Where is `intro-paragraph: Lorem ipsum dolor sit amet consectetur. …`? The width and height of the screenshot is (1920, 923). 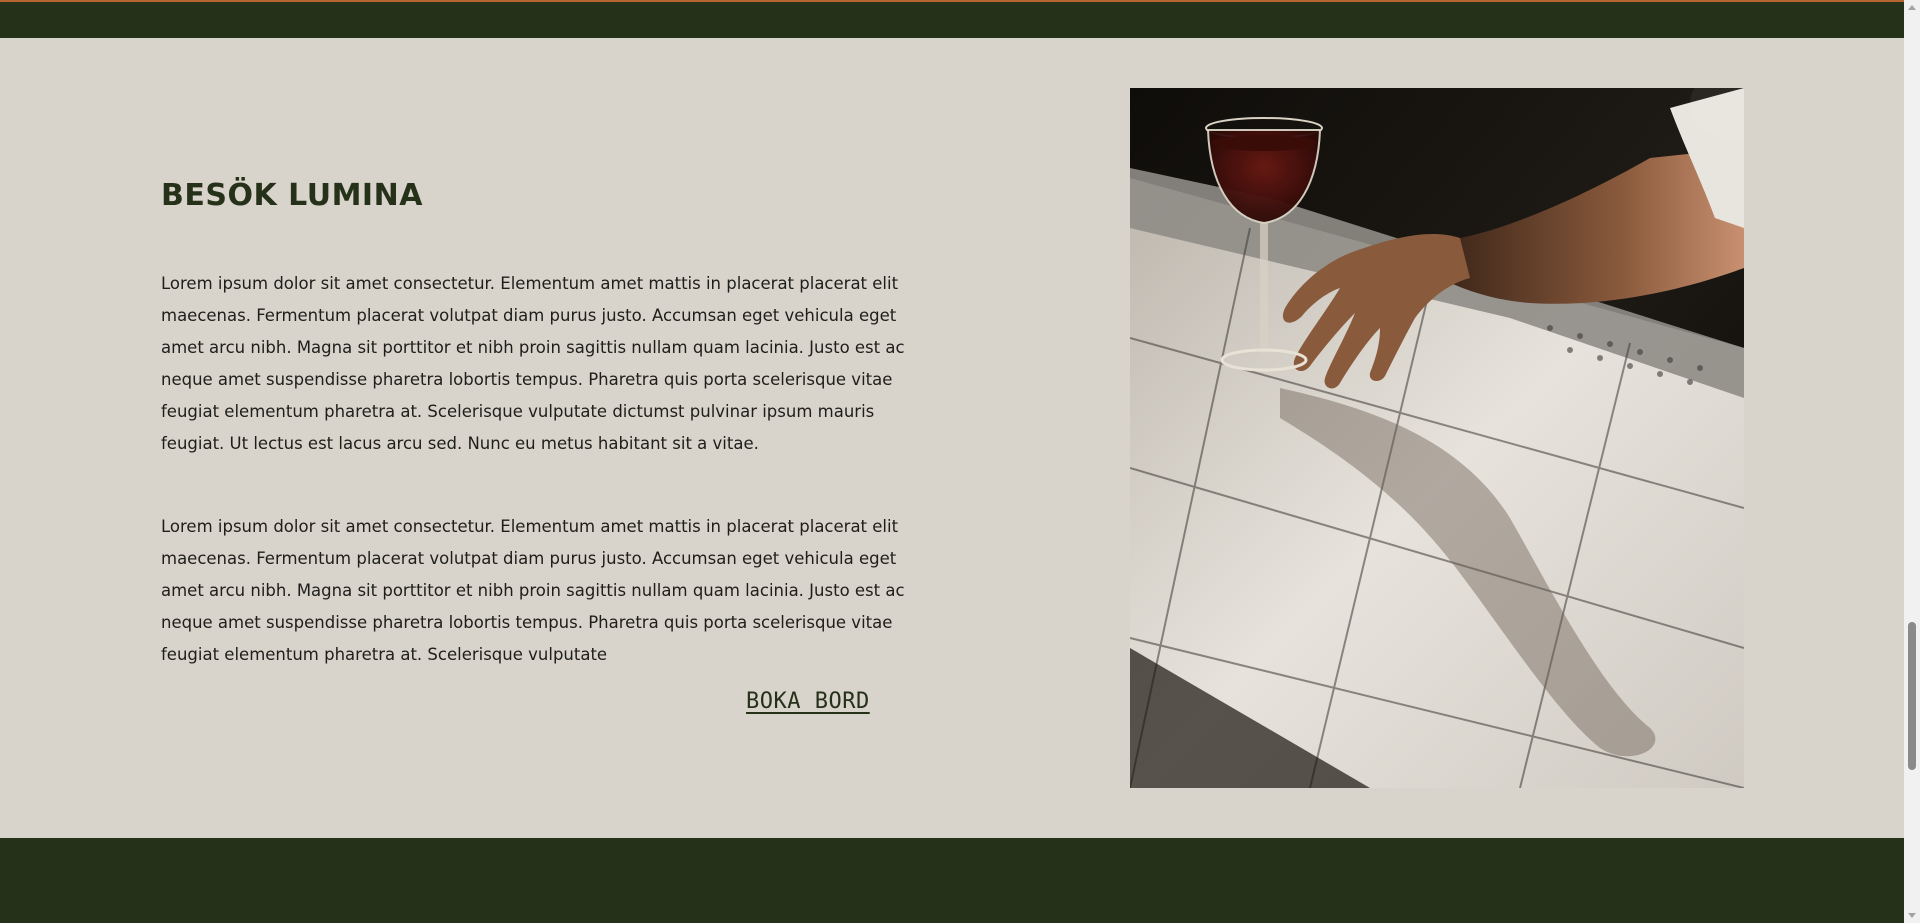
intro-paragraph: Lorem ipsum dolor sit amet consectetur. … is located at coordinates (533, 363).